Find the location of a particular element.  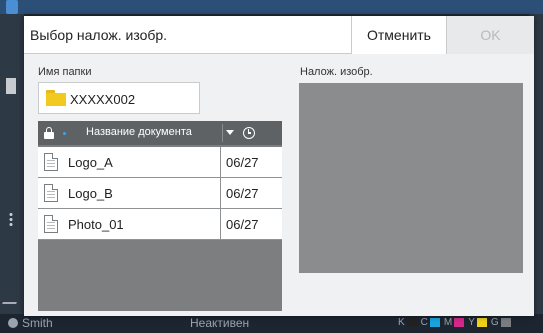

background-doc-icon is located at coordinates (11, 86).